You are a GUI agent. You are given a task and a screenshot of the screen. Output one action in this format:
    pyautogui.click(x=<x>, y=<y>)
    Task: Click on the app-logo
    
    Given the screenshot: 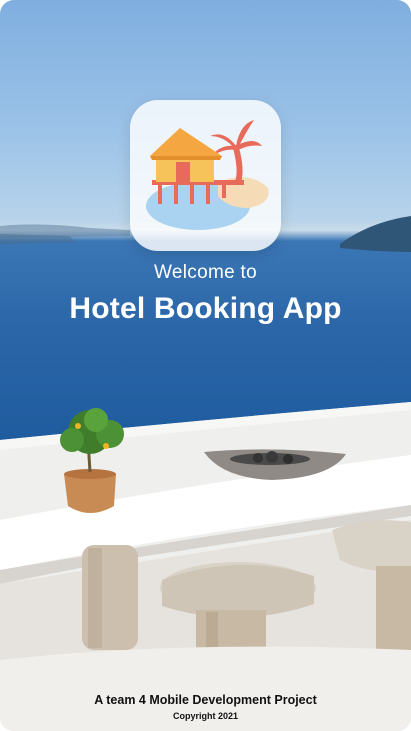 What is the action you would take?
    pyautogui.click(x=205, y=175)
    